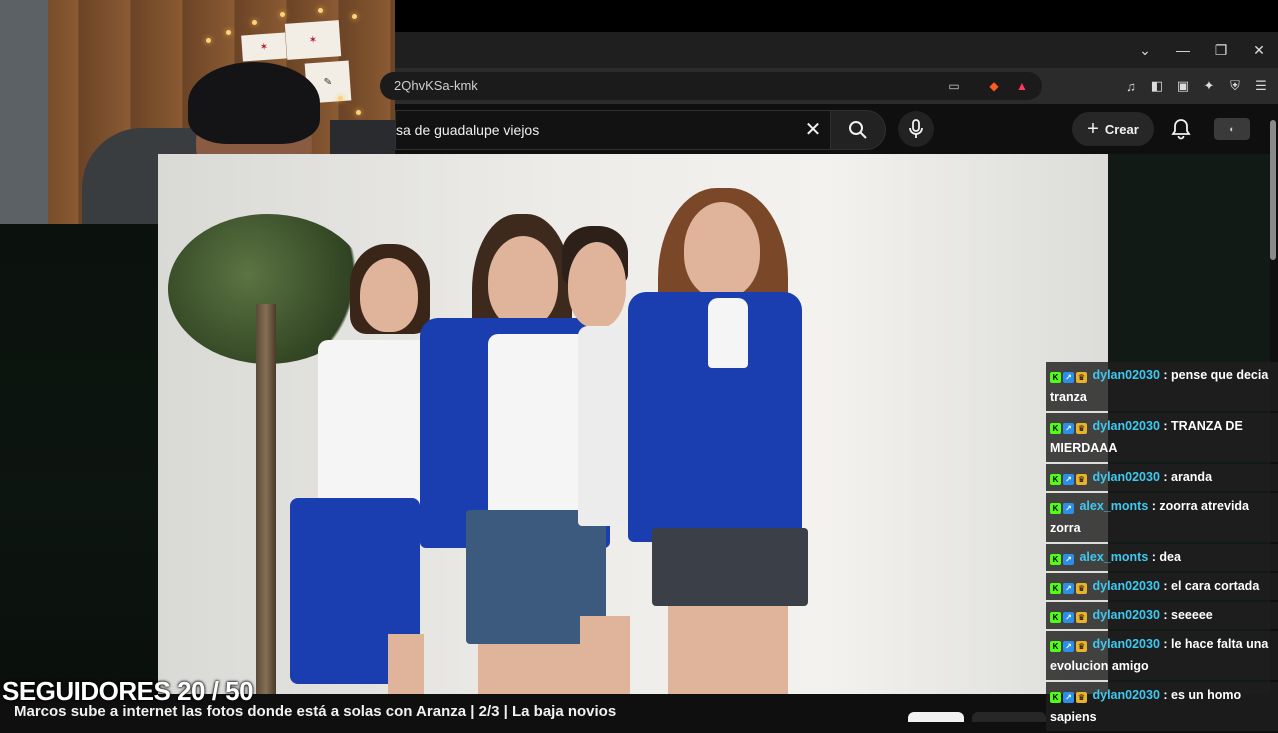 This screenshot has width=1278, height=733. Describe the element at coordinates (1188, 615) in the screenshot. I see `chat-text: : seeeee` at that location.